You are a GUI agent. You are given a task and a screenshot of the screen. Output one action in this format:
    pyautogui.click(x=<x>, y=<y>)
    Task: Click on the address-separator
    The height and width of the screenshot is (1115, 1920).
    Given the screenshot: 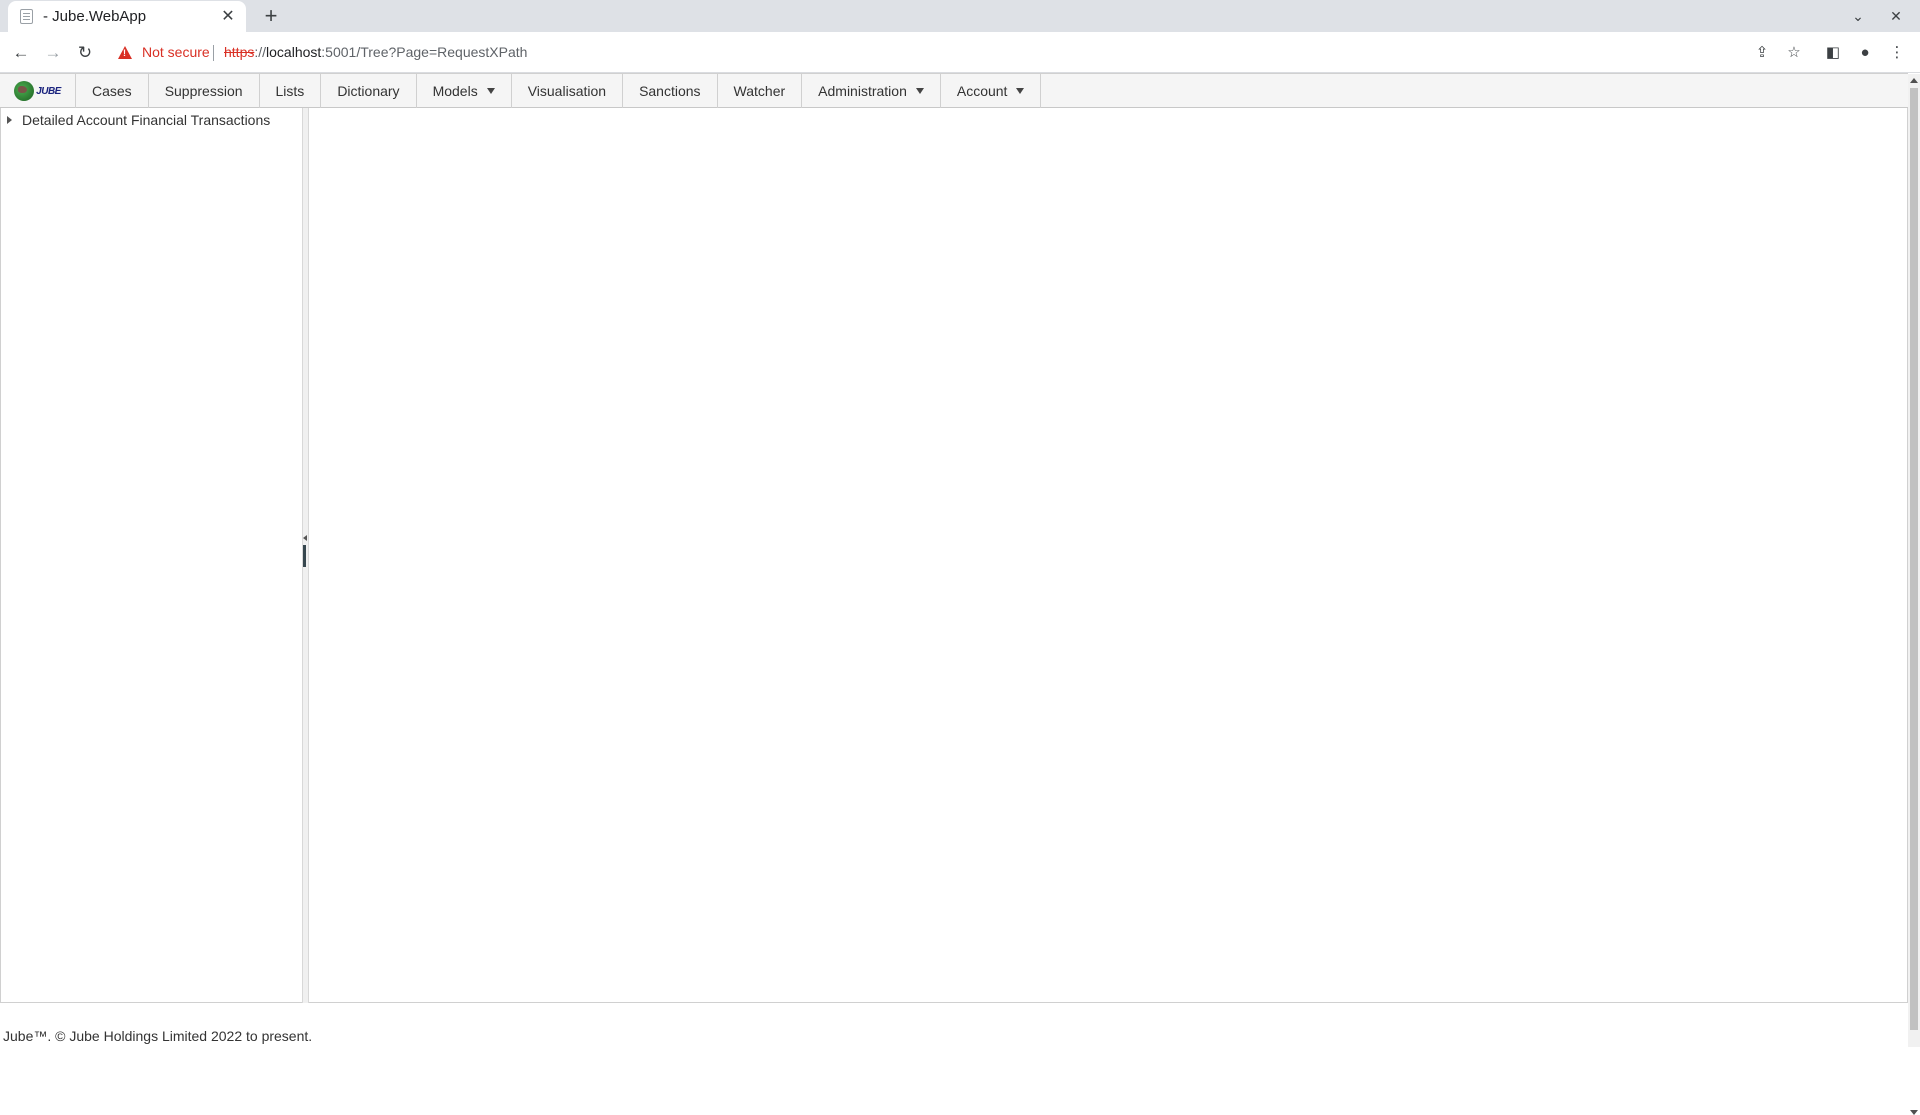 What is the action you would take?
    pyautogui.click(x=213, y=53)
    